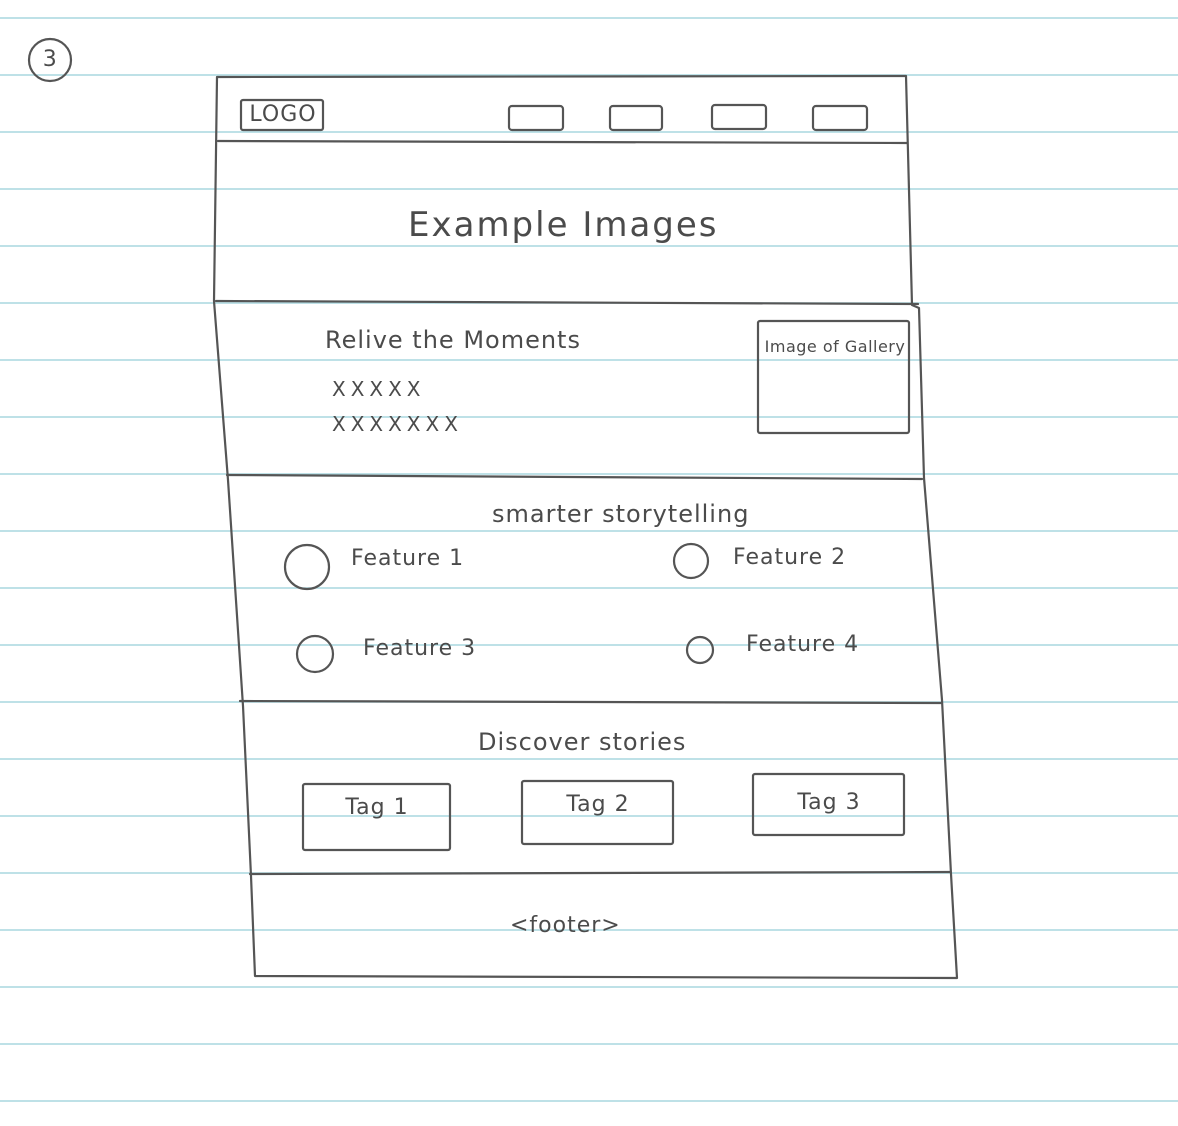 This screenshot has width=1178, height=1126. I want to click on intro-placeholder-line-1: XXXXX, so click(379, 389).